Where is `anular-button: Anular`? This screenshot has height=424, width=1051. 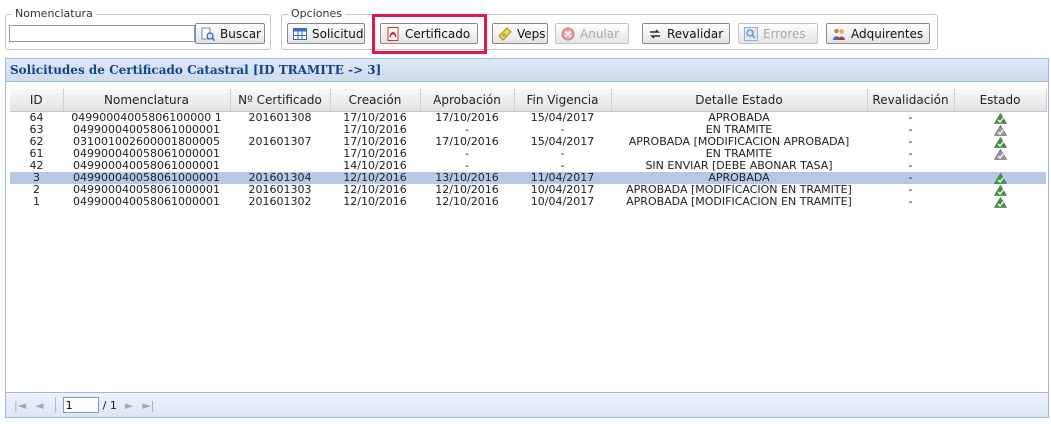
anular-button: Anular is located at coordinates (592, 33).